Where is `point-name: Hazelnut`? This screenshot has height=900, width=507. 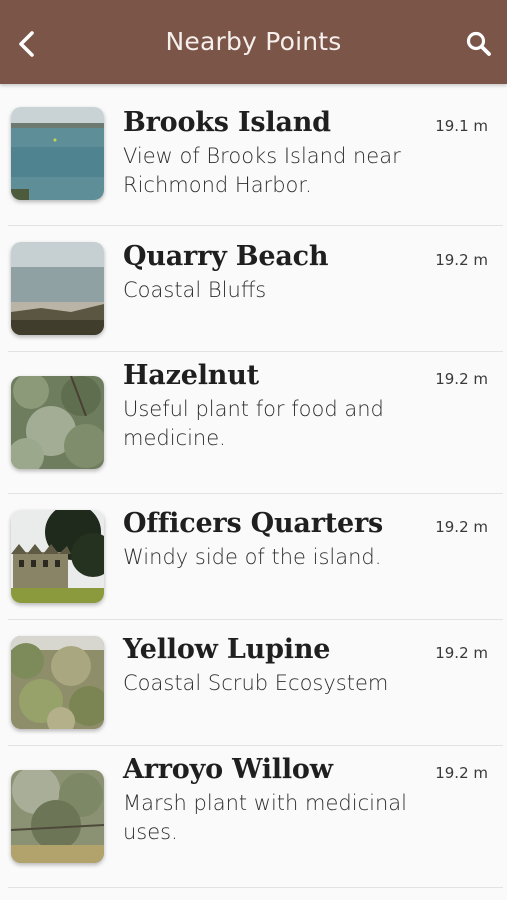
point-name: Hazelnut is located at coordinates (191, 375).